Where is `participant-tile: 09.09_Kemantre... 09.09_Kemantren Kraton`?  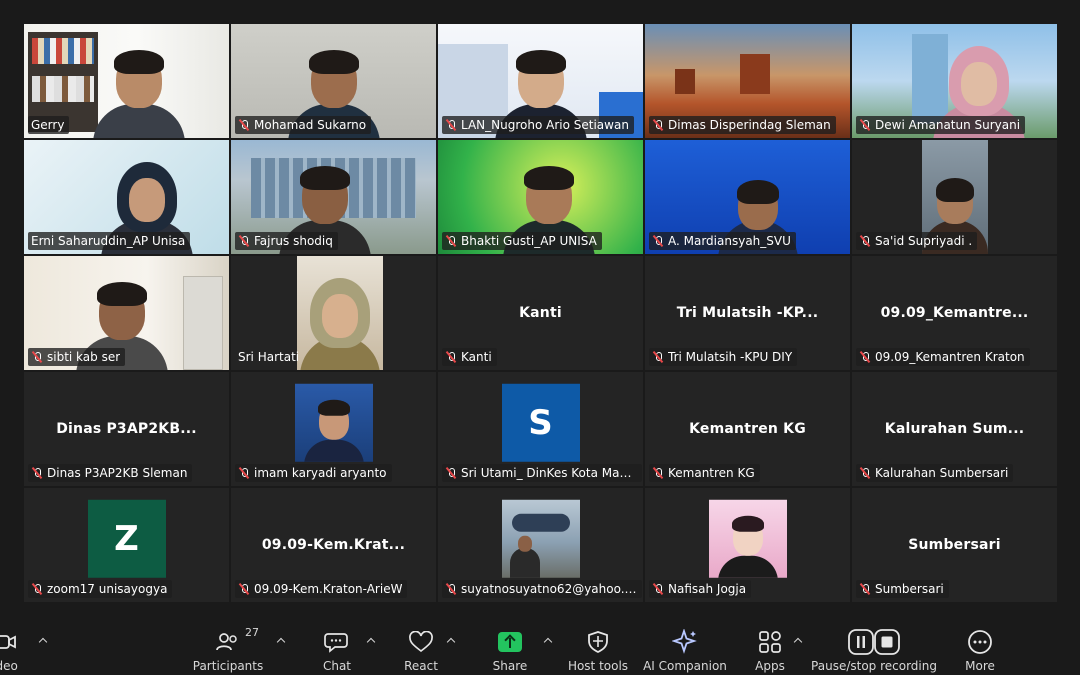
participant-tile: 09.09_Kemantre... 09.09_Kemantren Kraton is located at coordinates (954, 313).